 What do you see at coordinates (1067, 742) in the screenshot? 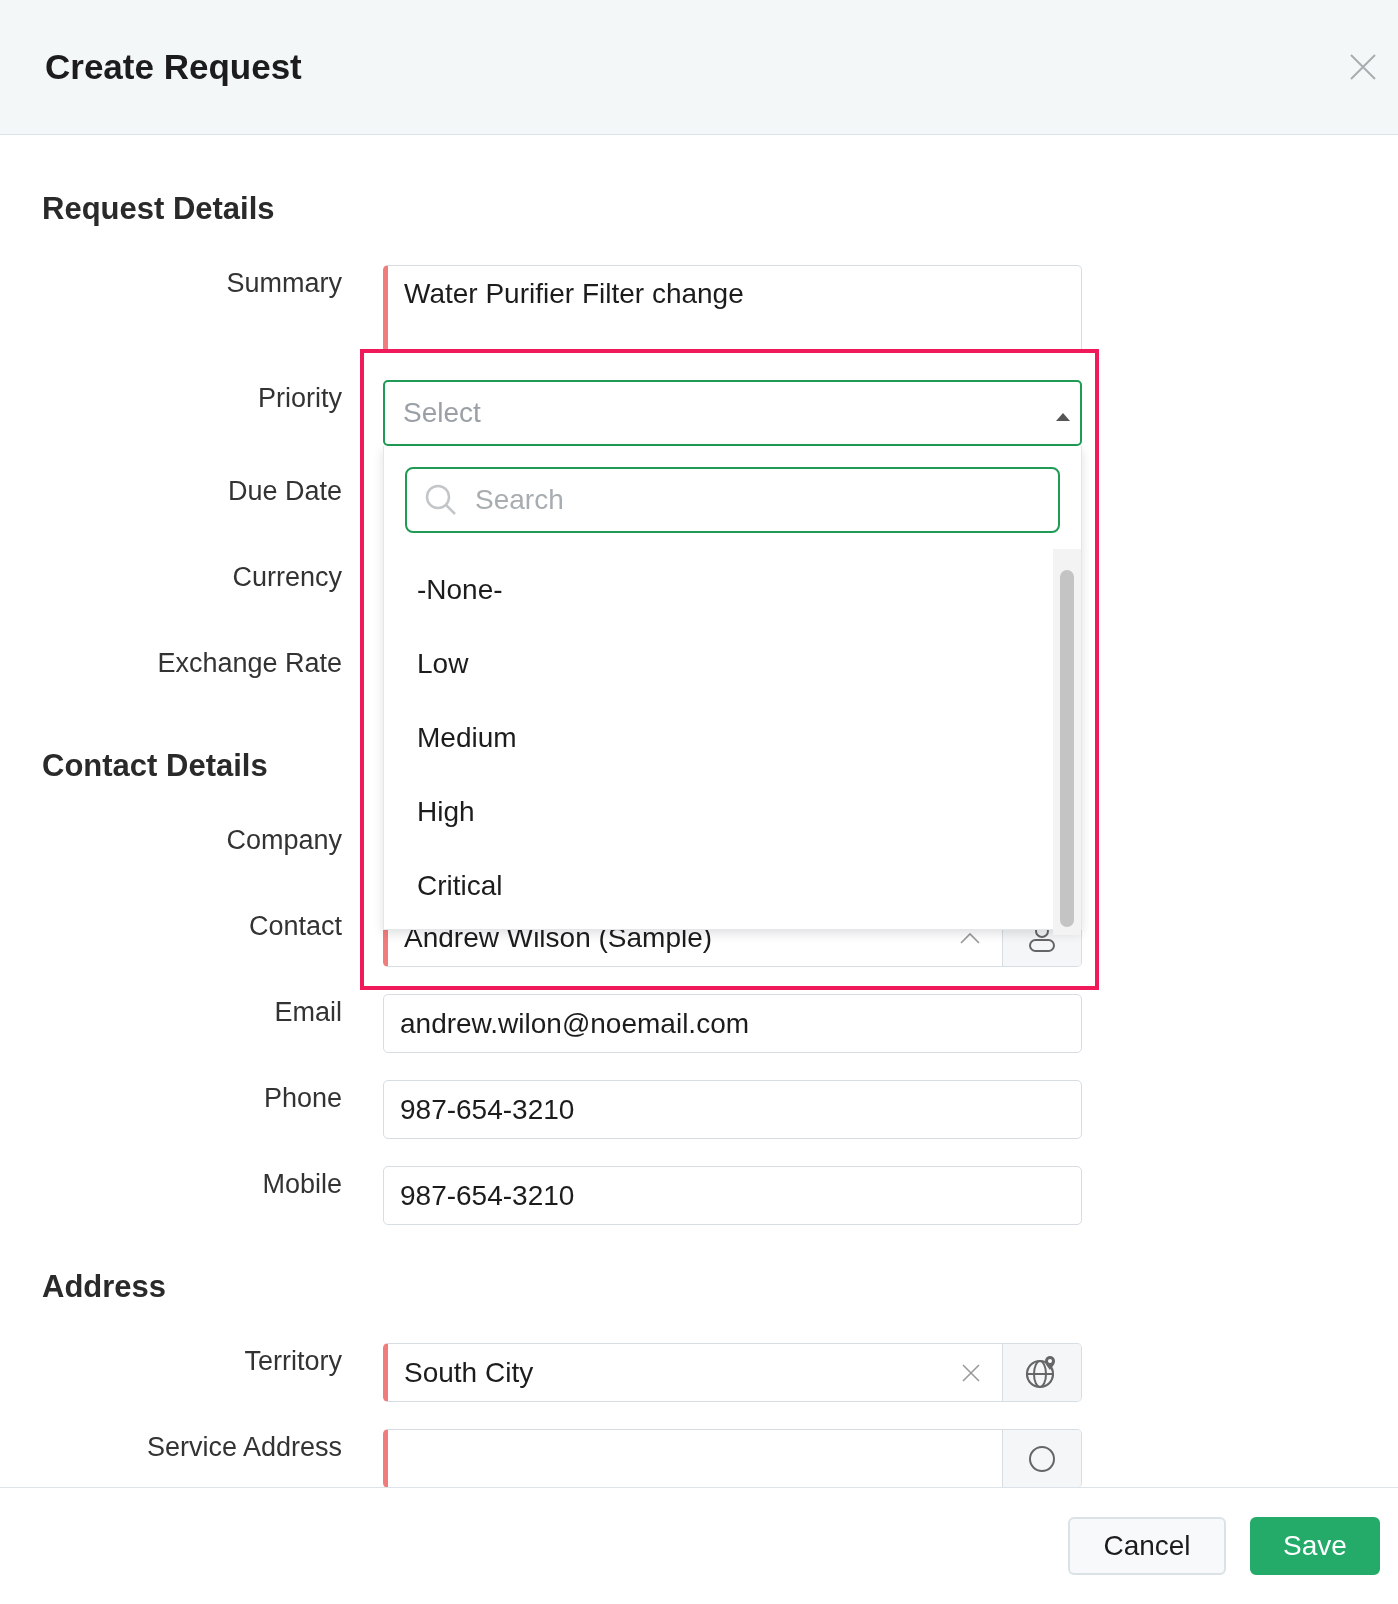
I see `scrollbar` at bounding box center [1067, 742].